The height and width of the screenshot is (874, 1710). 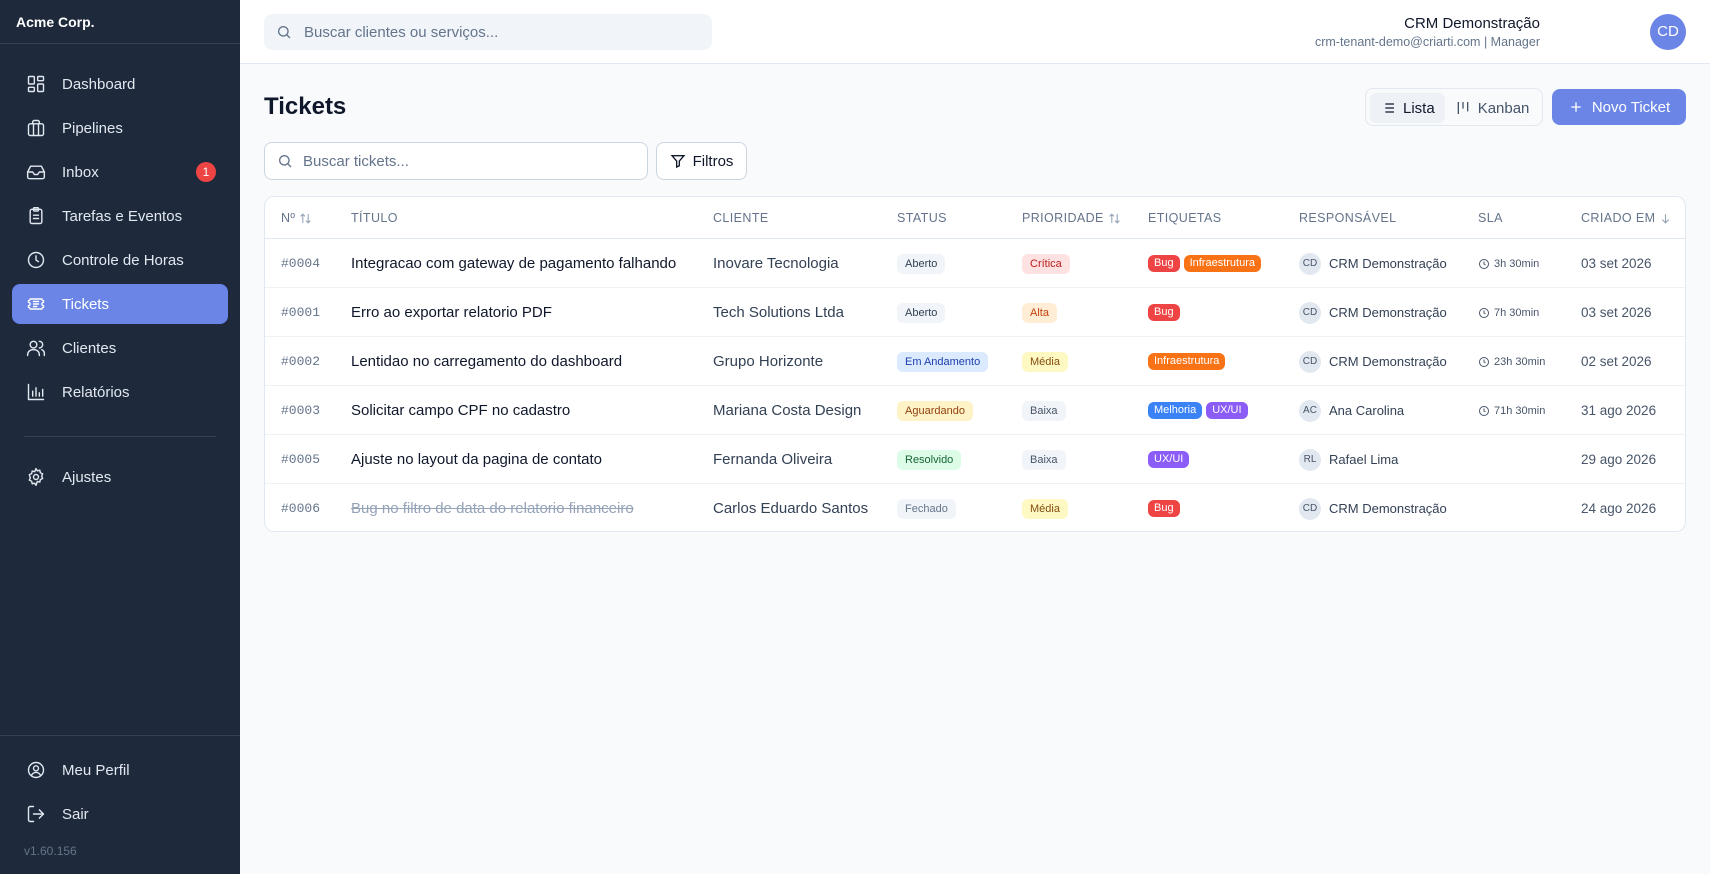 What do you see at coordinates (75, 814) in the screenshot?
I see `sidebar-item-label: Sair` at bounding box center [75, 814].